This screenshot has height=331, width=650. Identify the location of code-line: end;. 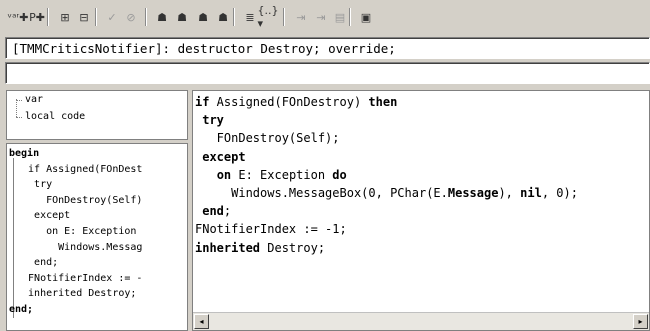
(386, 211).